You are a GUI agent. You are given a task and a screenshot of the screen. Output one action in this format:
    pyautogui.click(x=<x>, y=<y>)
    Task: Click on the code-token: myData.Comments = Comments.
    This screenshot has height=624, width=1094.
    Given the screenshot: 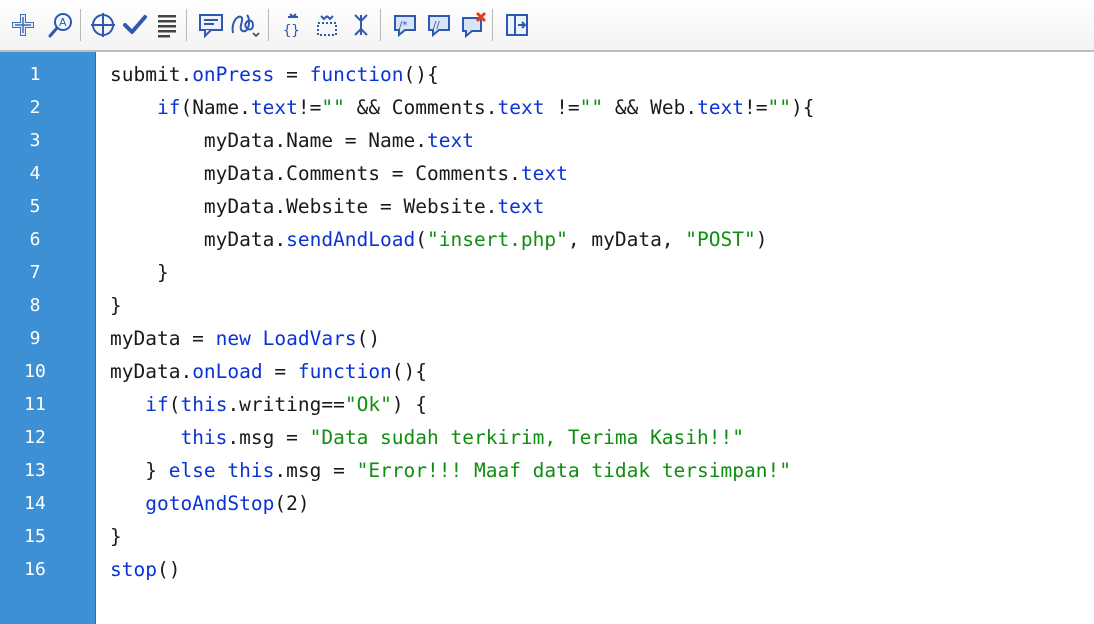 What is the action you would take?
    pyautogui.click(x=315, y=173)
    